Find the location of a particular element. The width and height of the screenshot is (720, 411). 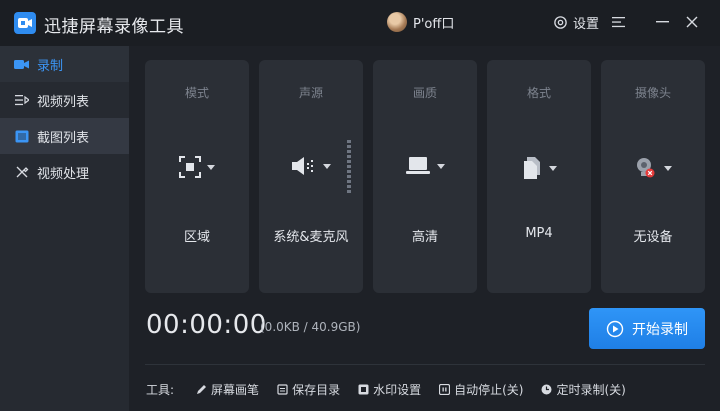

app-title: 迅捷屏幕录像工具 is located at coordinates (114, 27).